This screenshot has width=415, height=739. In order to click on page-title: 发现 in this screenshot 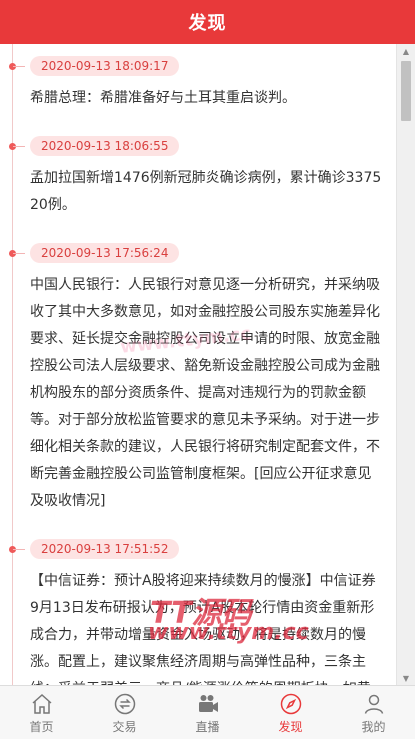, I will do `click(207, 23)`.